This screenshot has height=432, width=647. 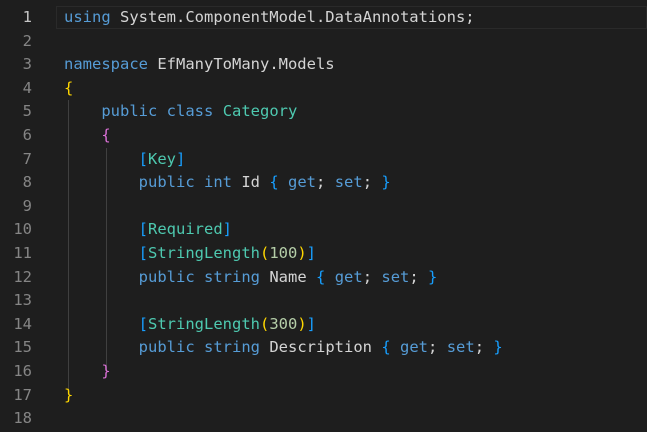 What do you see at coordinates (323, 396) in the screenshot?
I see `code-line: 17}` at bounding box center [323, 396].